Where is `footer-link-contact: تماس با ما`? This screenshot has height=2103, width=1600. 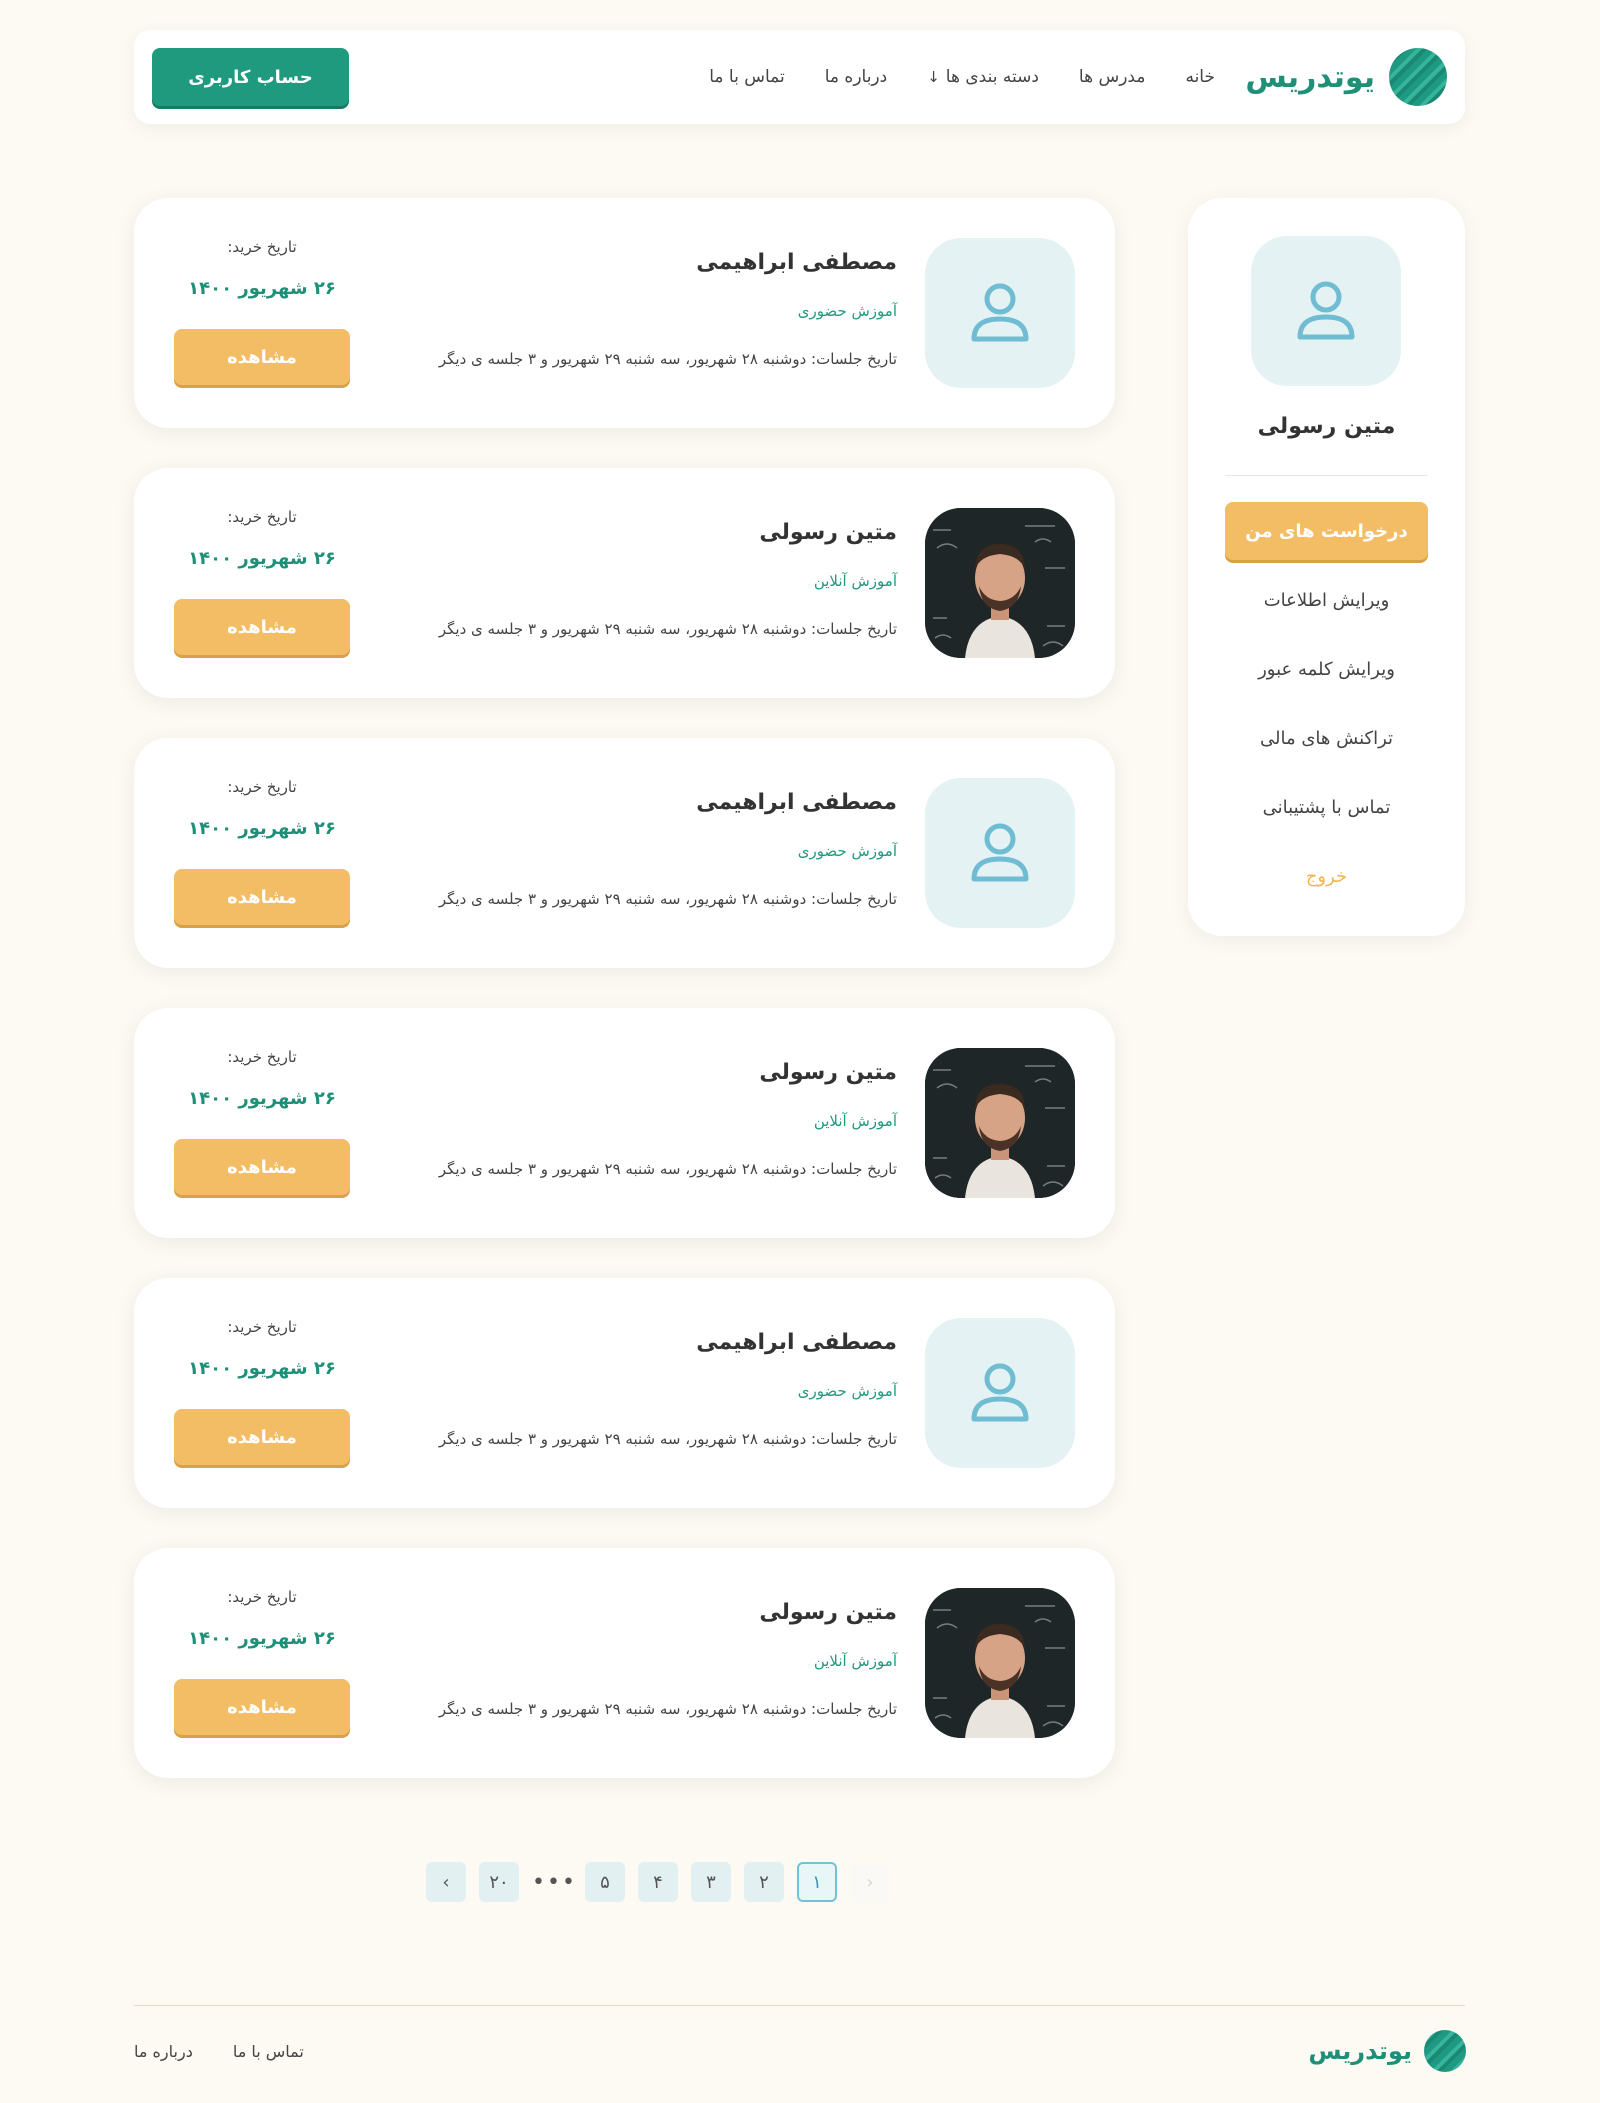
footer-link-contact: تماس با ما is located at coordinates (268, 2051).